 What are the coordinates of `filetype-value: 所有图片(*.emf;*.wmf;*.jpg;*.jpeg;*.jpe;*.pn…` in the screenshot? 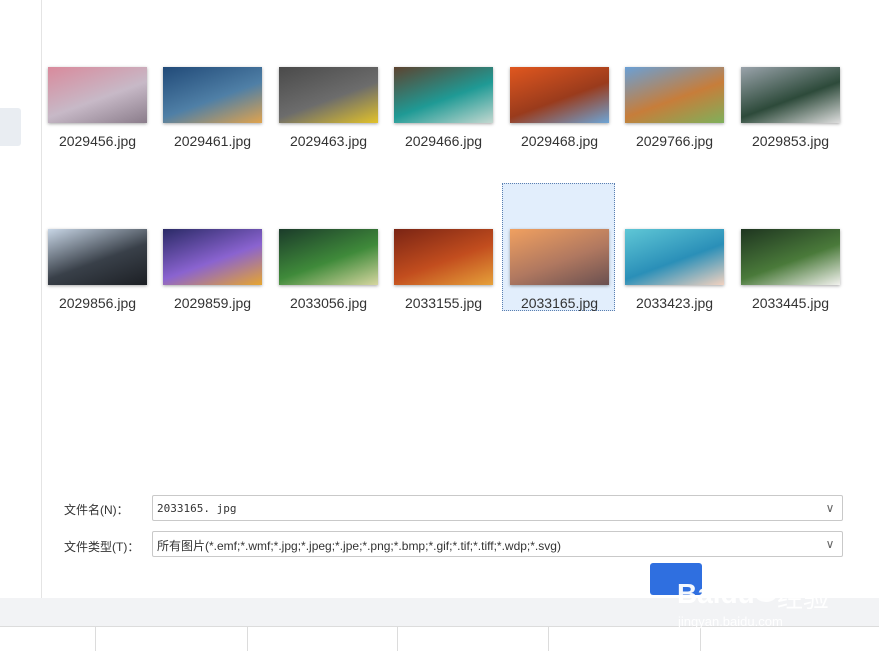 It's located at (359, 545).